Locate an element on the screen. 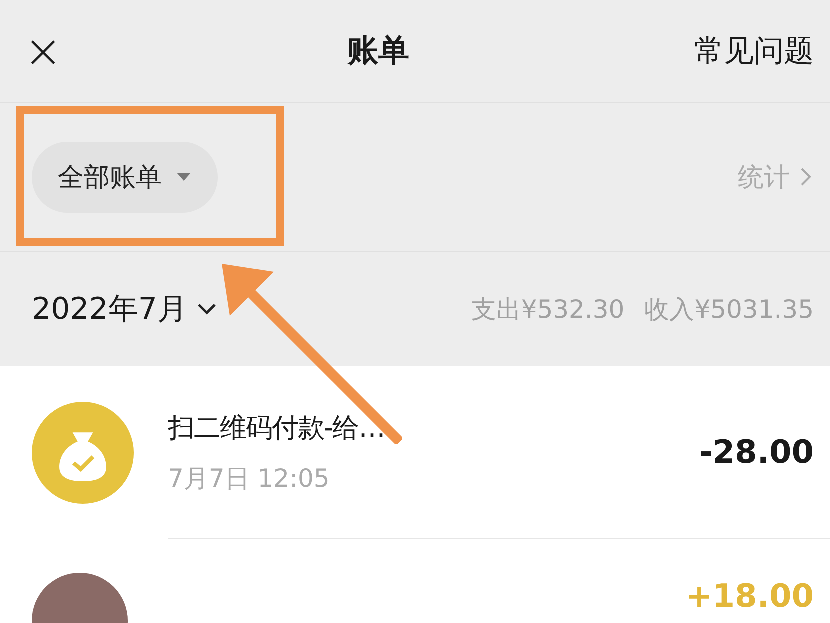 Image resolution: width=830 pixels, height=623 pixels. money-bag-icon is located at coordinates (83, 453).